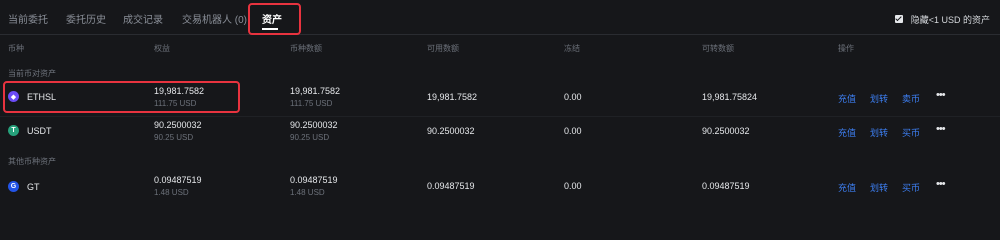  I want to click on column-header-frozen: 冻结, so click(572, 48).